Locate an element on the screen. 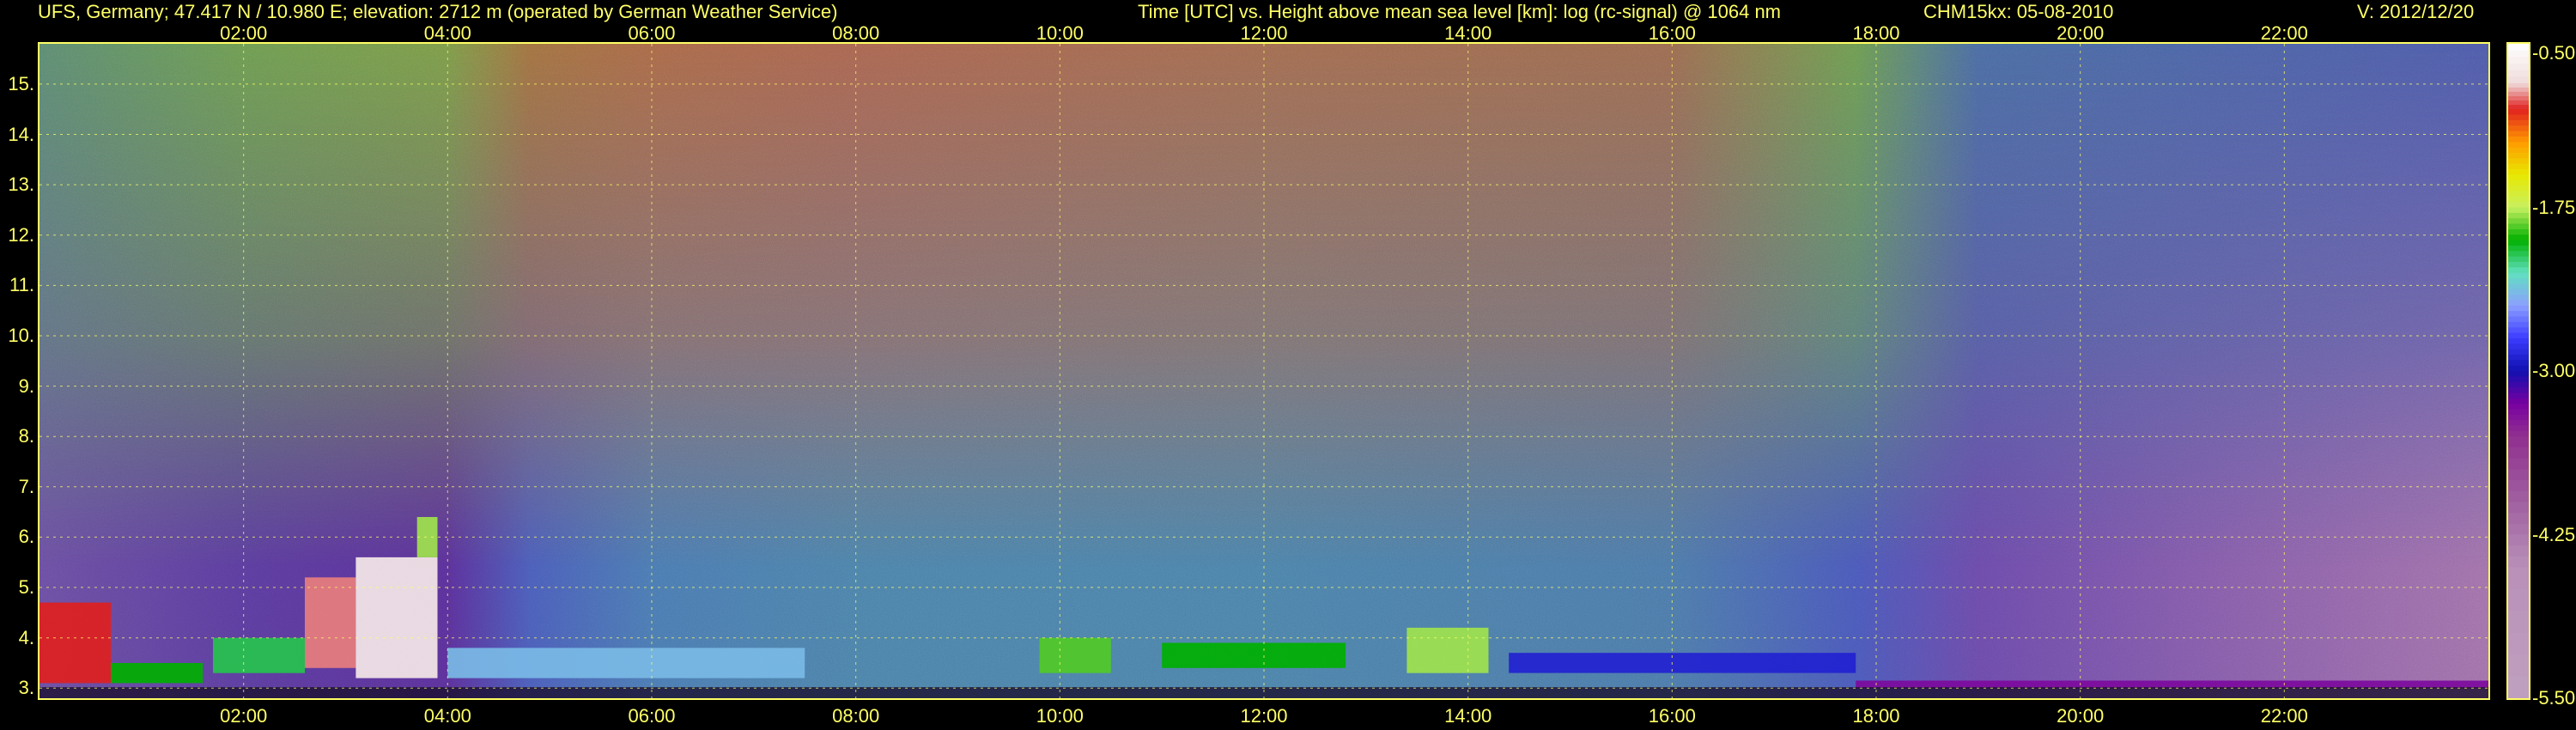 Image resolution: width=2576 pixels, height=730 pixels. colorbar-svg is located at coordinates (2518, 371).